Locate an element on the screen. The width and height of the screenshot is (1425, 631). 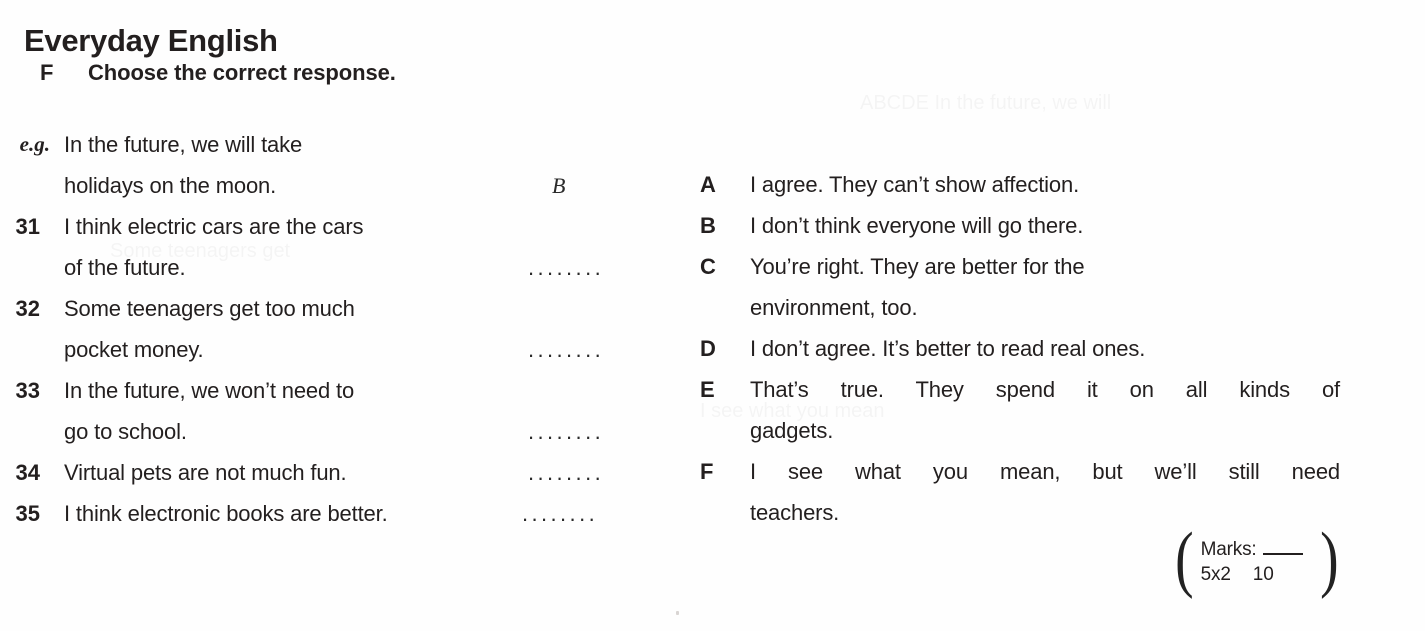
marks-denominator-row: 5x2 10 is located at coordinates (1257, 575).